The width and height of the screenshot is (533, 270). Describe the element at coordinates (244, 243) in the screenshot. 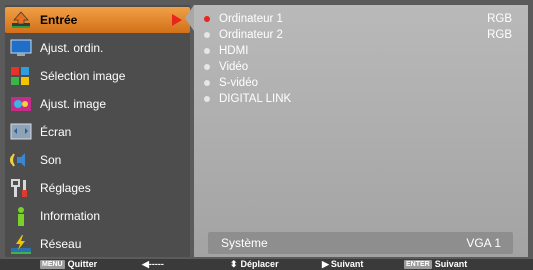

I see `system-label: Système` at that location.